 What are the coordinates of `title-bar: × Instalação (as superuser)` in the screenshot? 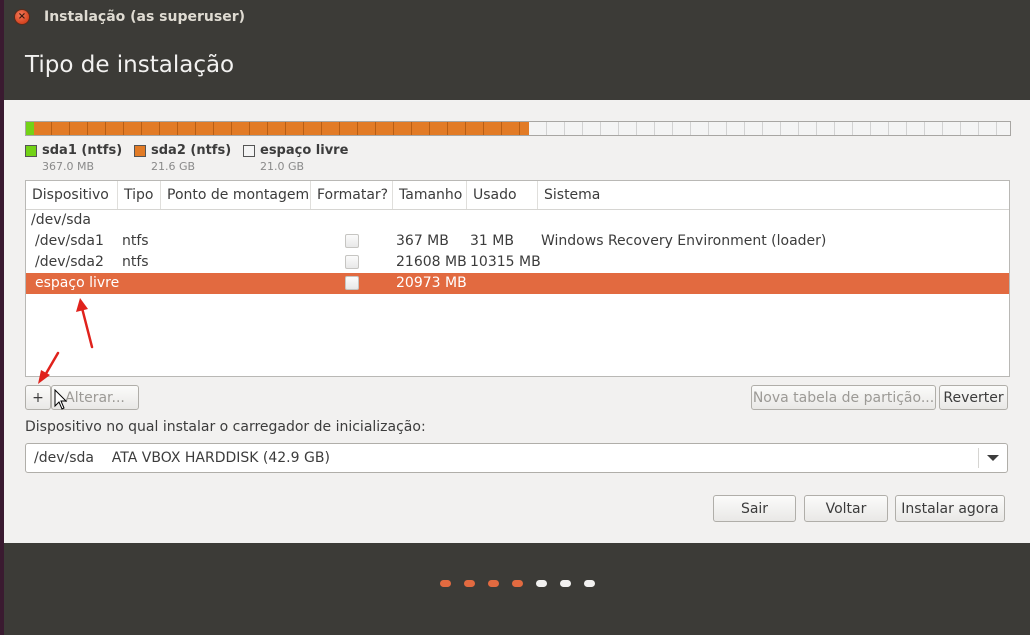 It's located at (517, 17).